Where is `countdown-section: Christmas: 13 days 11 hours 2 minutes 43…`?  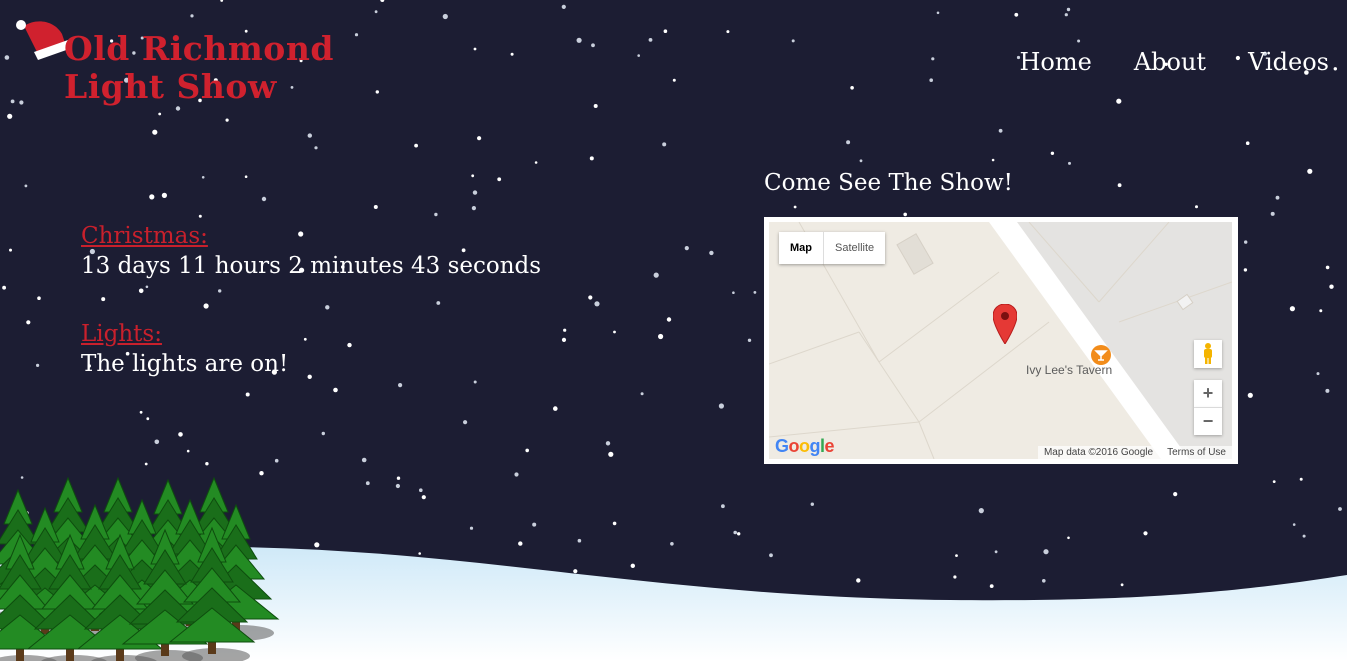 countdown-section: Christmas: 13 days 11 hours 2 minutes 43… is located at coordinates (311, 320).